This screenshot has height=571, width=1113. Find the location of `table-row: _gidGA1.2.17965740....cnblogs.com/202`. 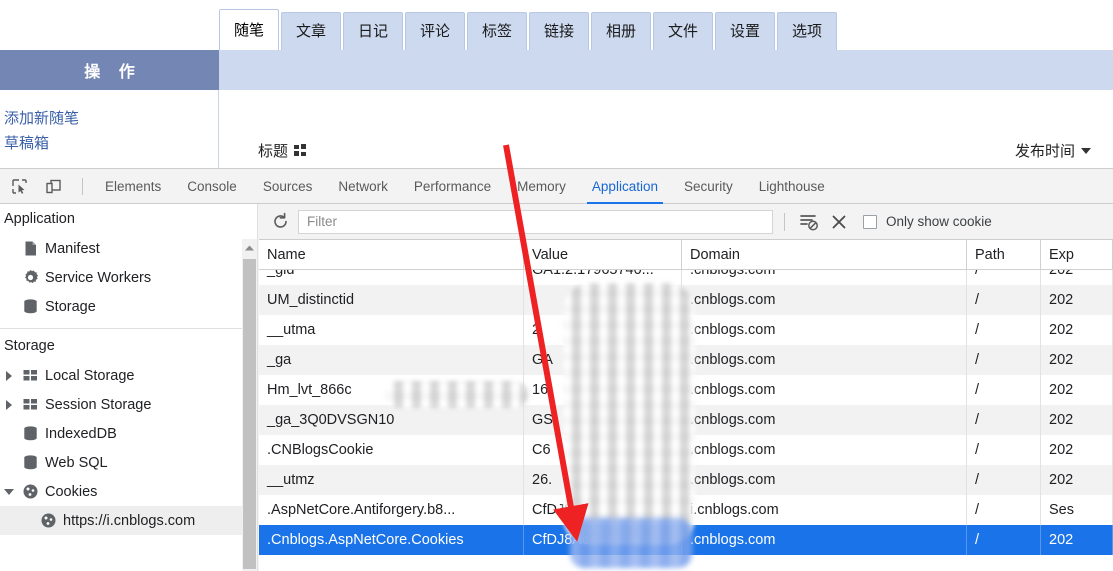

table-row: _gidGA1.2.17965740....cnblogs.com/202 is located at coordinates (686, 277).